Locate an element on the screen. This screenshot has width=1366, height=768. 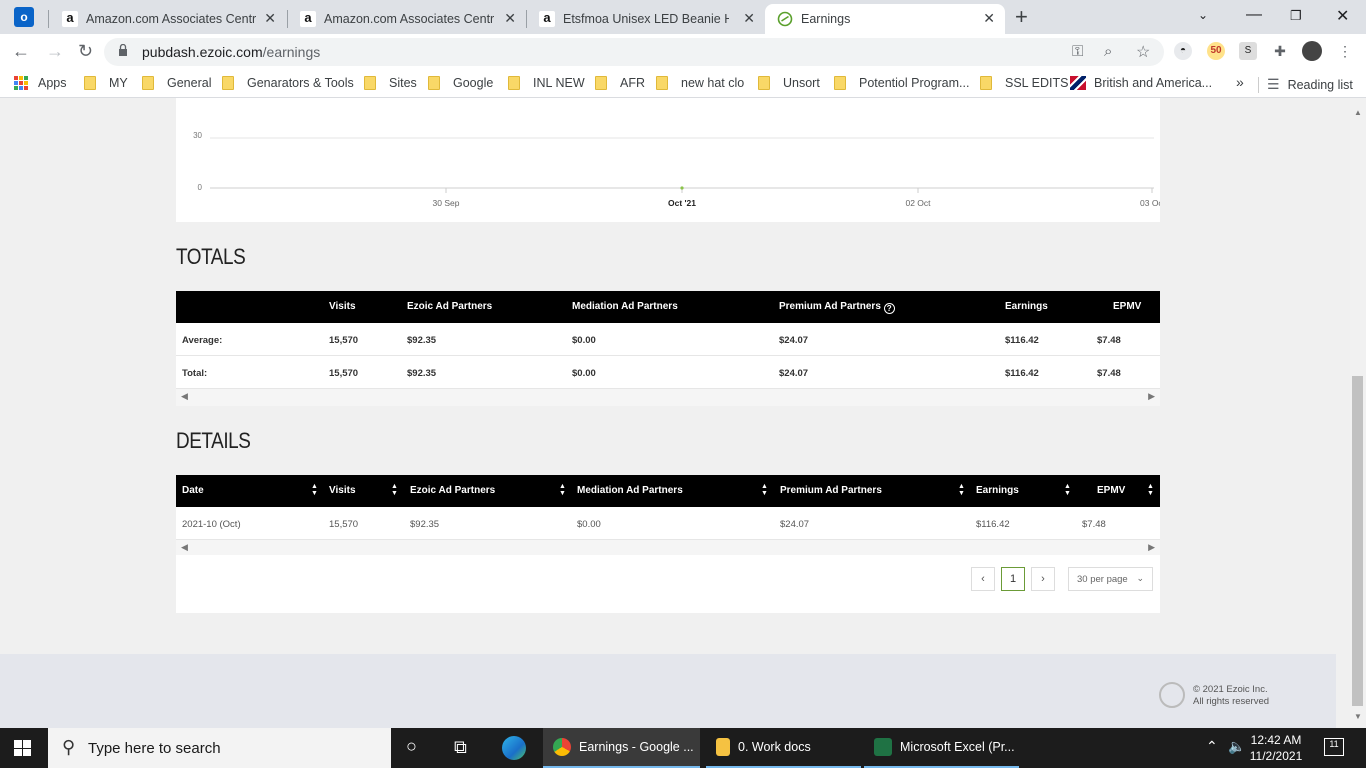
folder-icon is located at coordinates (148, 83).